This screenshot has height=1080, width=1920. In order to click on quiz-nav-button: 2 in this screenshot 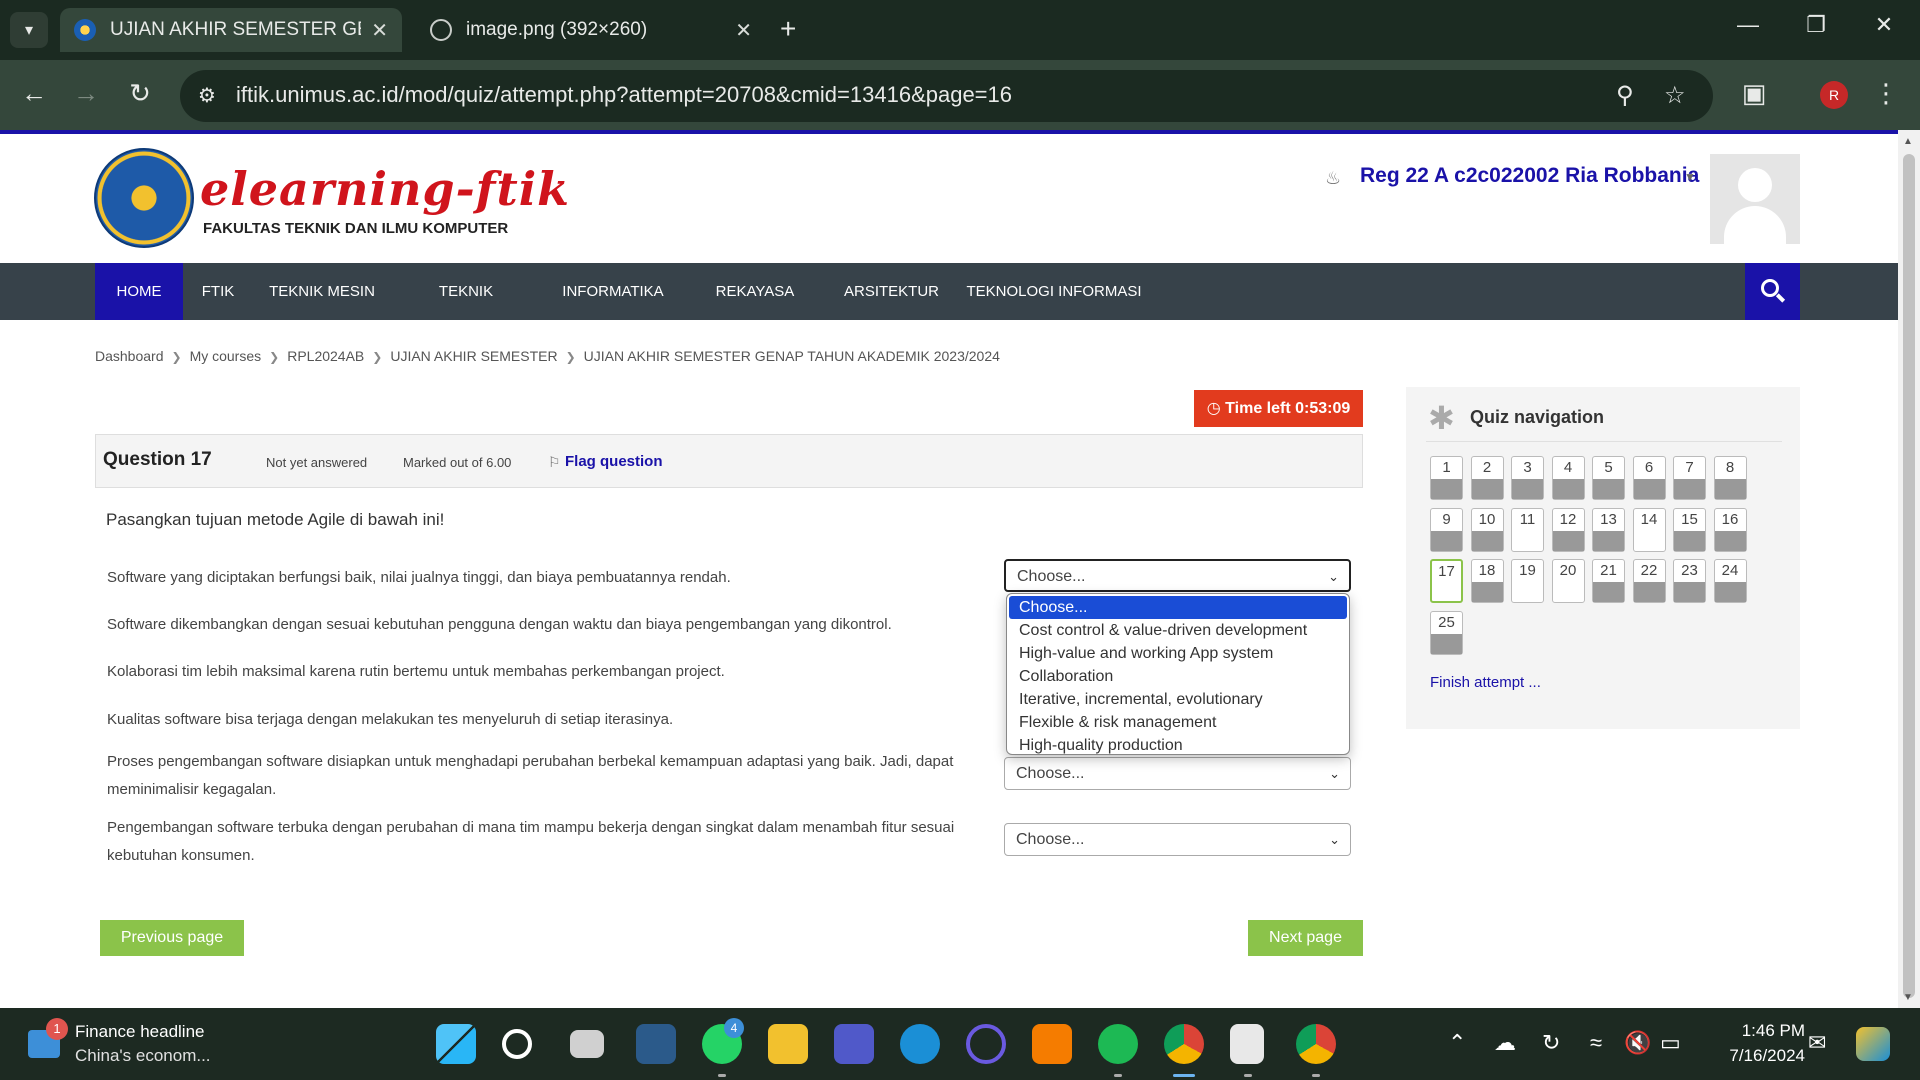, I will do `click(1487, 478)`.